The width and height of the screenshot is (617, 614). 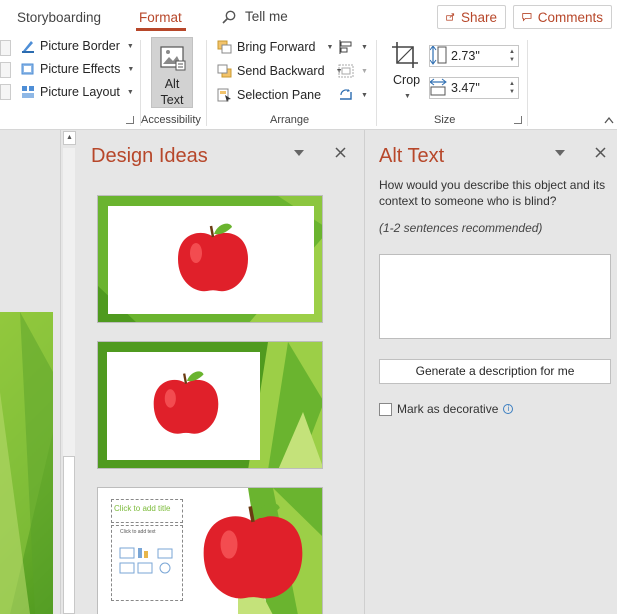 What do you see at coordinates (142, 508) in the screenshot?
I see `title-placeholder-text: Click to add title` at bounding box center [142, 508].